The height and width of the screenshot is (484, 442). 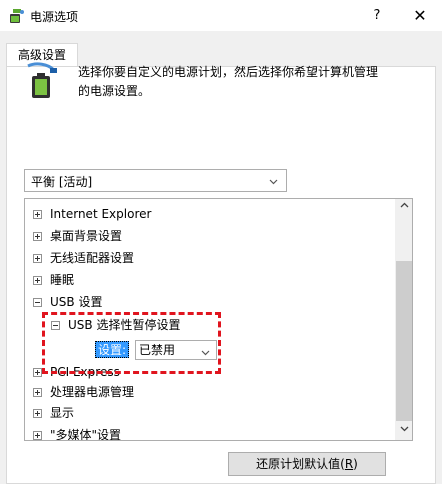 What do you see at coordinates (228, 72) in the screenshot?
I see `description-line-1: 选择你要自定义的电源计划，然后选择你希望计算机管理` at bounding box center [228, 72].